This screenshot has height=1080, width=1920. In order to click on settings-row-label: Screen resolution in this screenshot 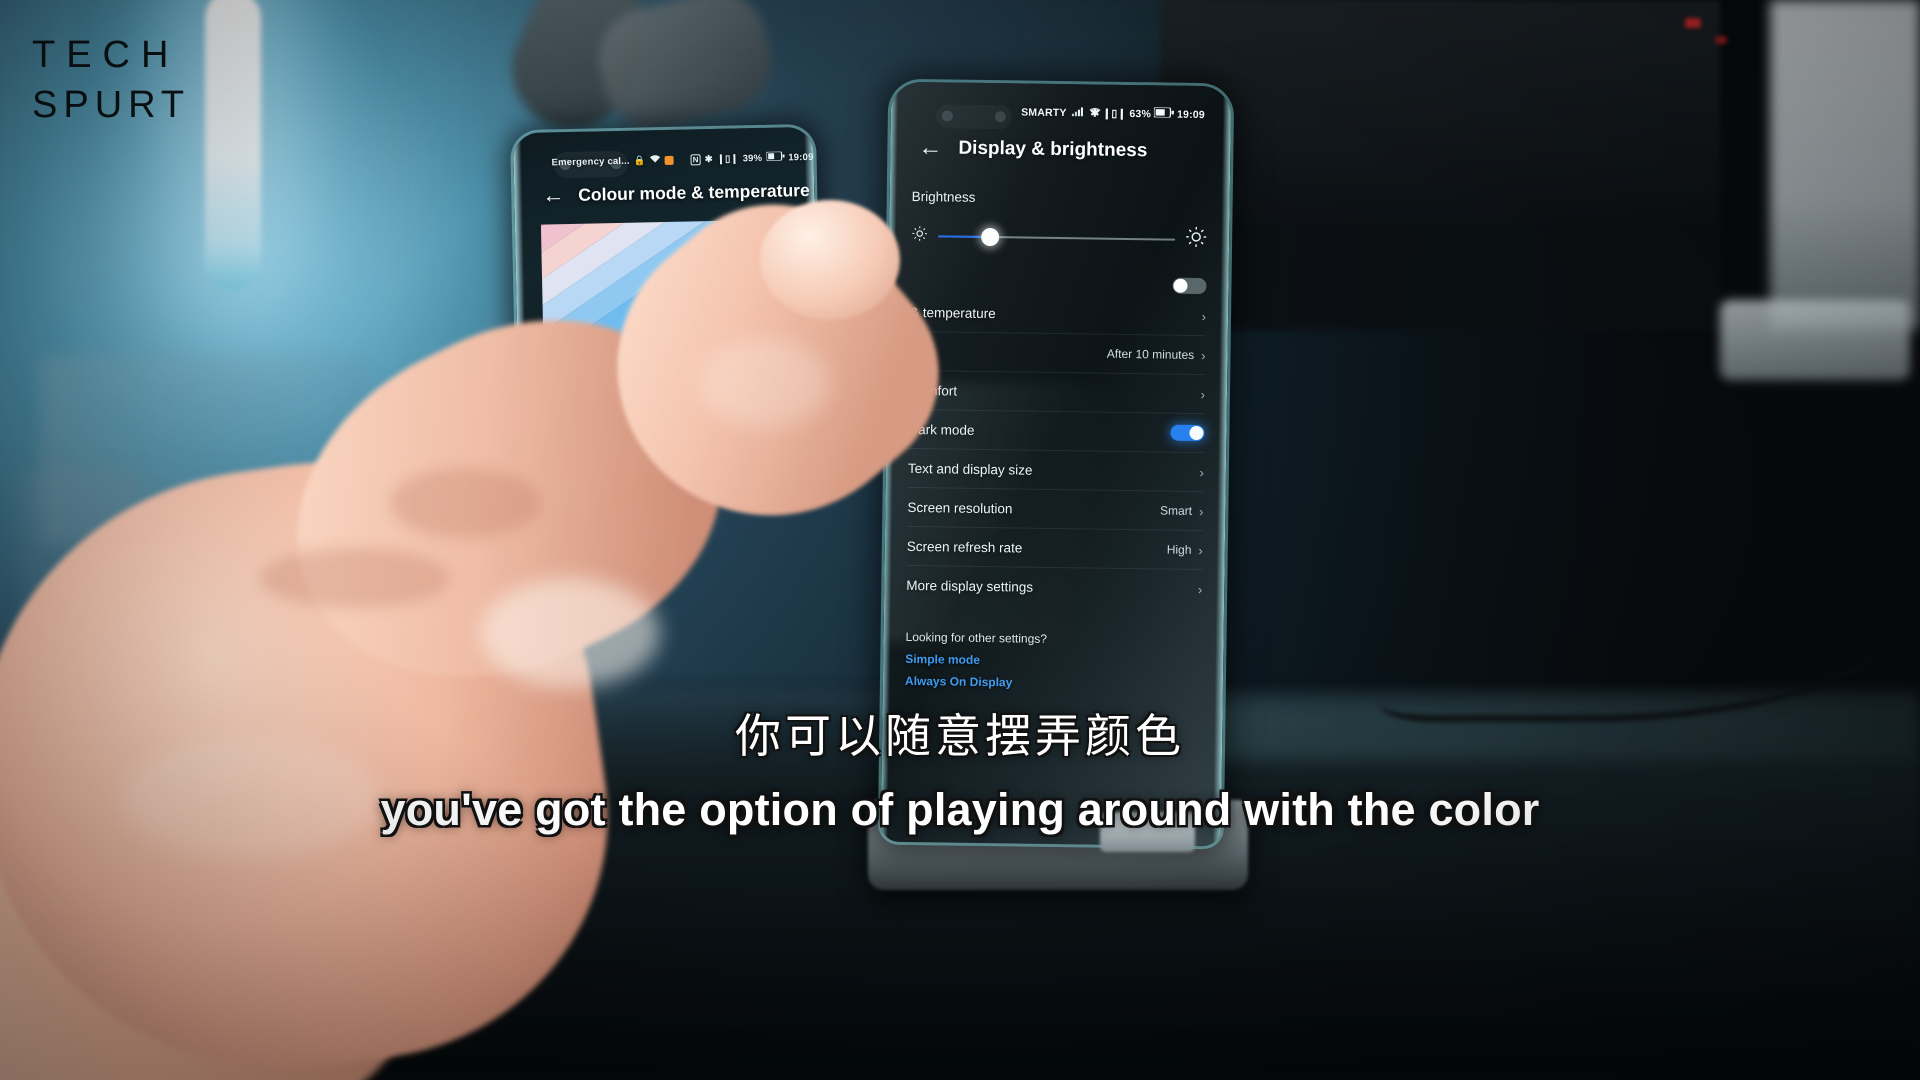, I will do `click(960, 507)`.